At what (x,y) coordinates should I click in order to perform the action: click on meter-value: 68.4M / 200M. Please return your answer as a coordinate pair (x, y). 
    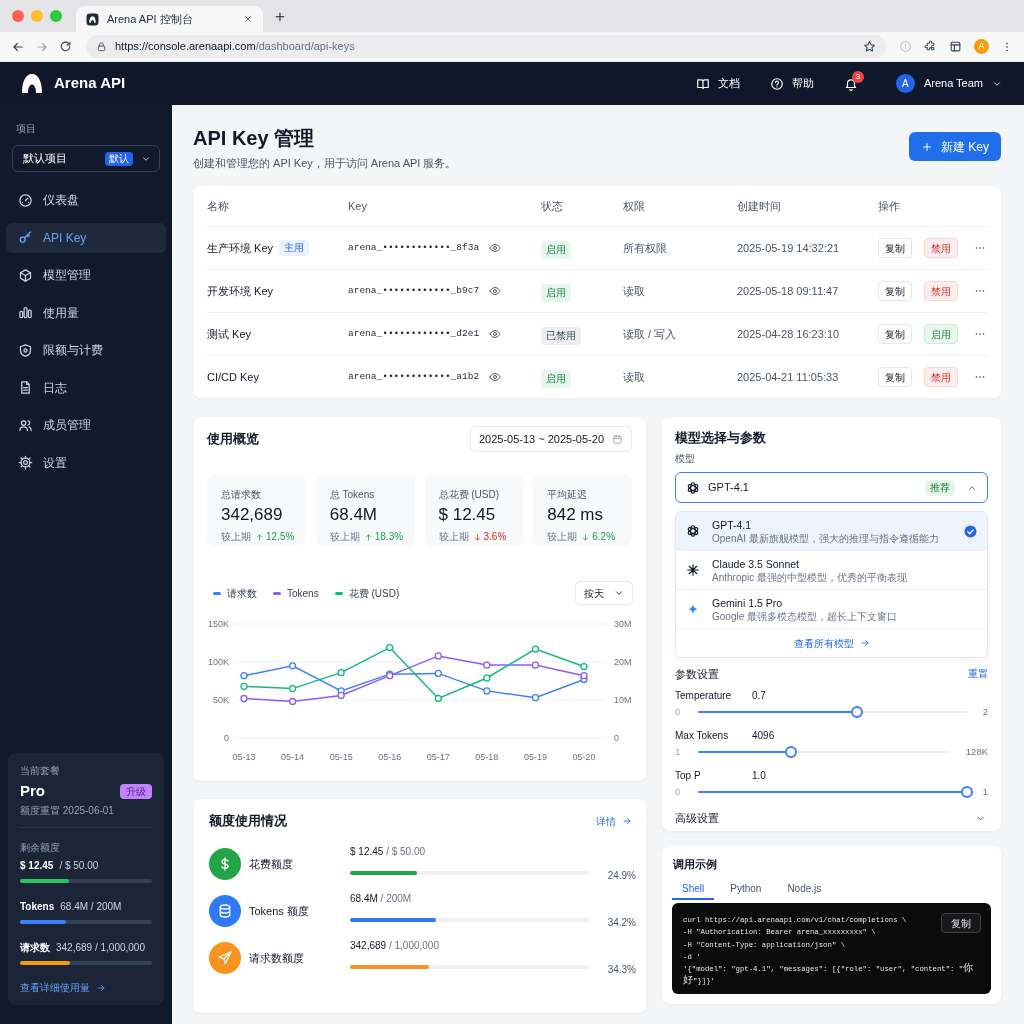
    Looking at the image, I should click on (91, 907).